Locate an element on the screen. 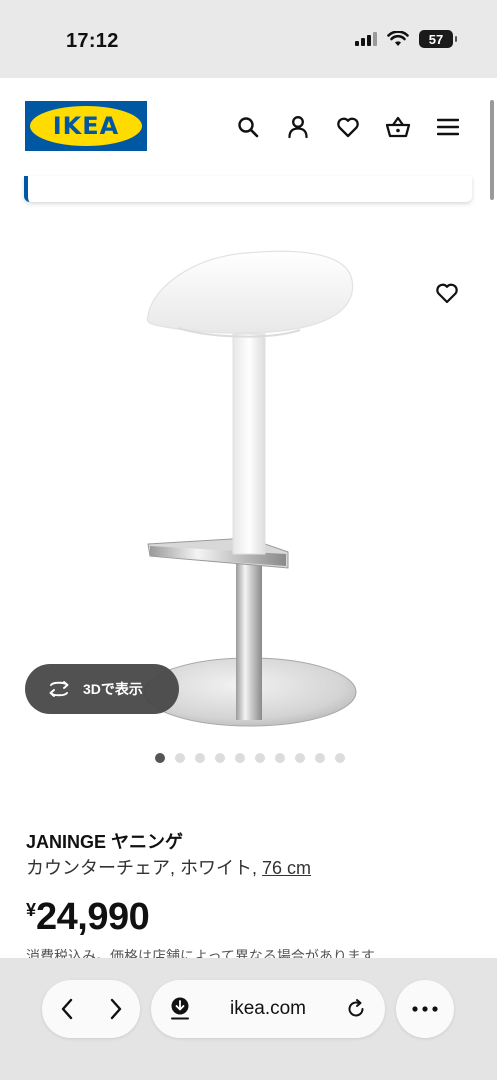 This screenshot has width=497, height=1080. status-time: 17:12 is located at coordinates (92, 41).